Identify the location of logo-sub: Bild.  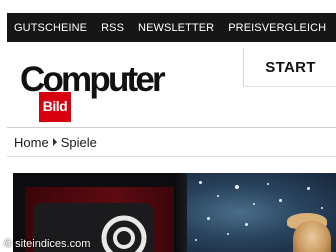
(55, 106).